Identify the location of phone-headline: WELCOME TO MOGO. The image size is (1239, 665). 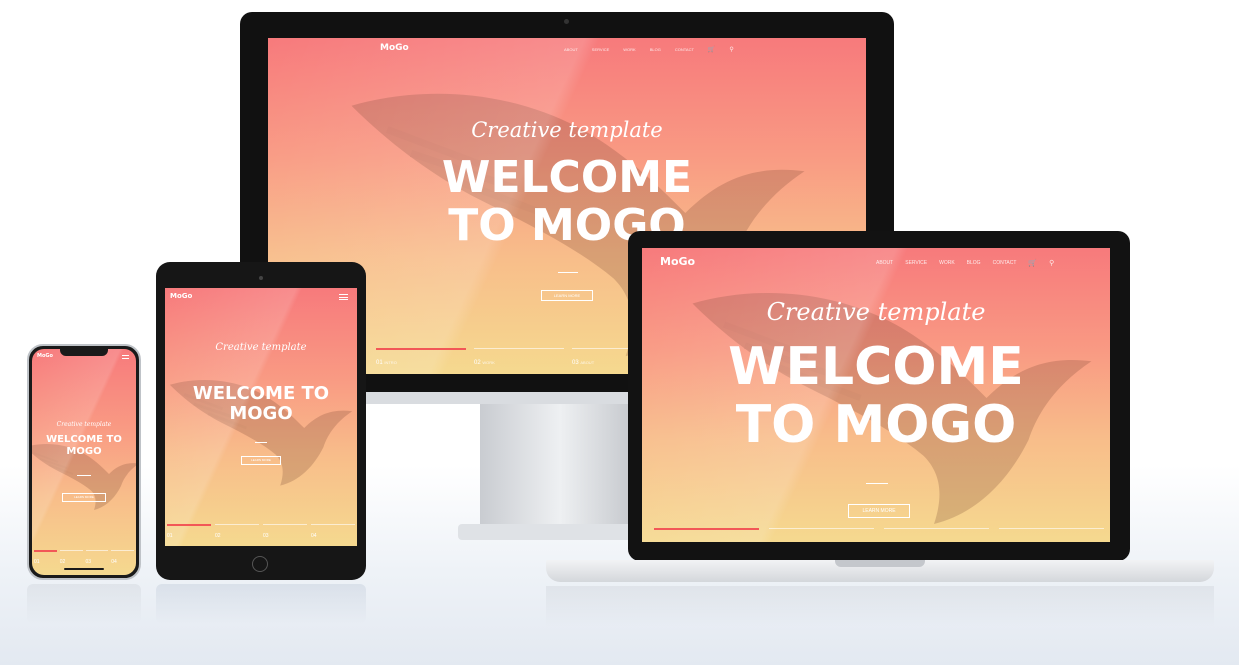
(84, 445).